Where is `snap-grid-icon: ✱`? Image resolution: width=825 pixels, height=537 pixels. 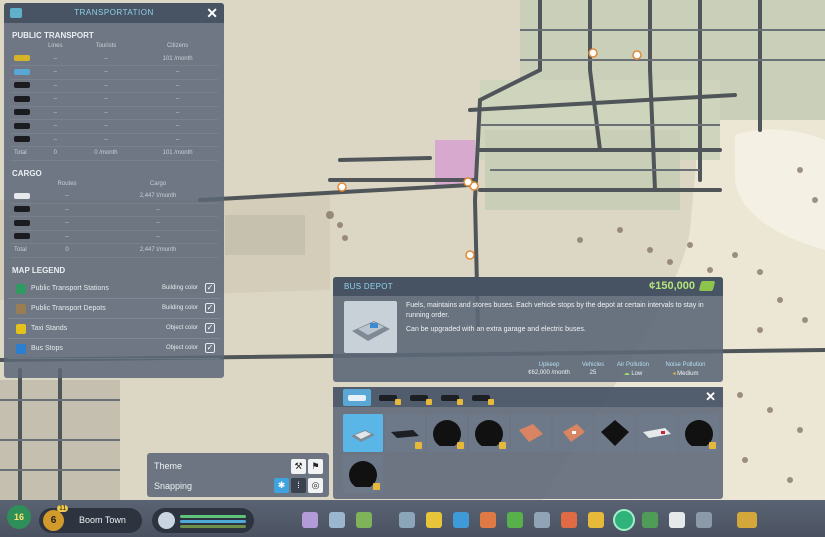
snap-grid-icon: ✱ is located at coordinates (281, 485).